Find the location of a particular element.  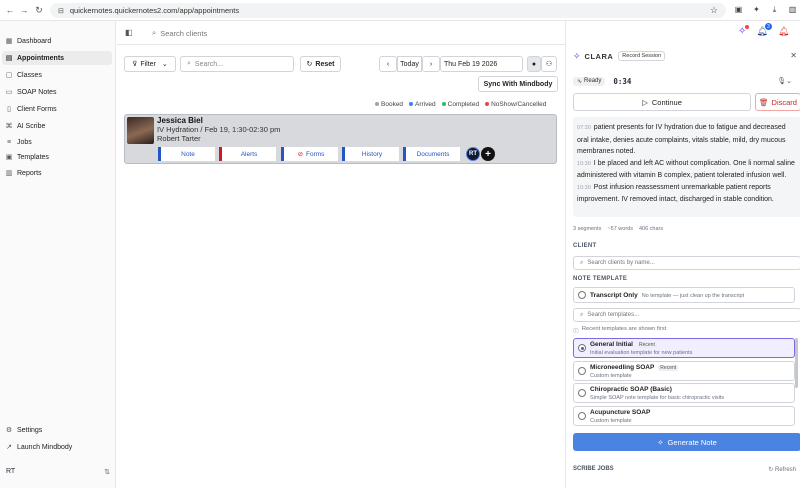

sidebar-item-dashboard: ▦ Dashboard is located at coordinates (57, 41).